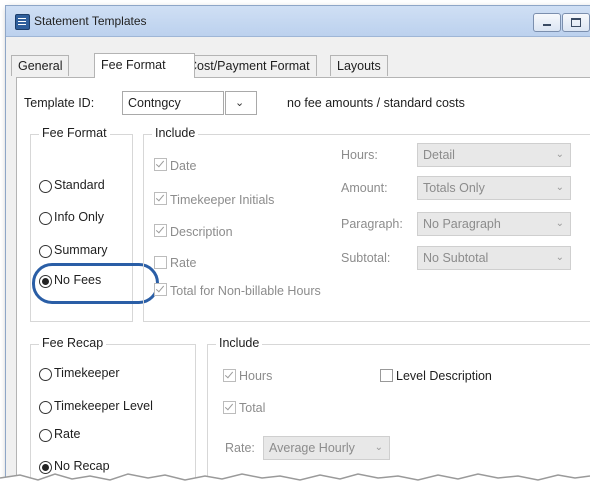  What do you see at coordinates (45, 407) in the screenshot?
I see `fee-recap-timekeeper-level-radio` at bounding box center [45, 407].